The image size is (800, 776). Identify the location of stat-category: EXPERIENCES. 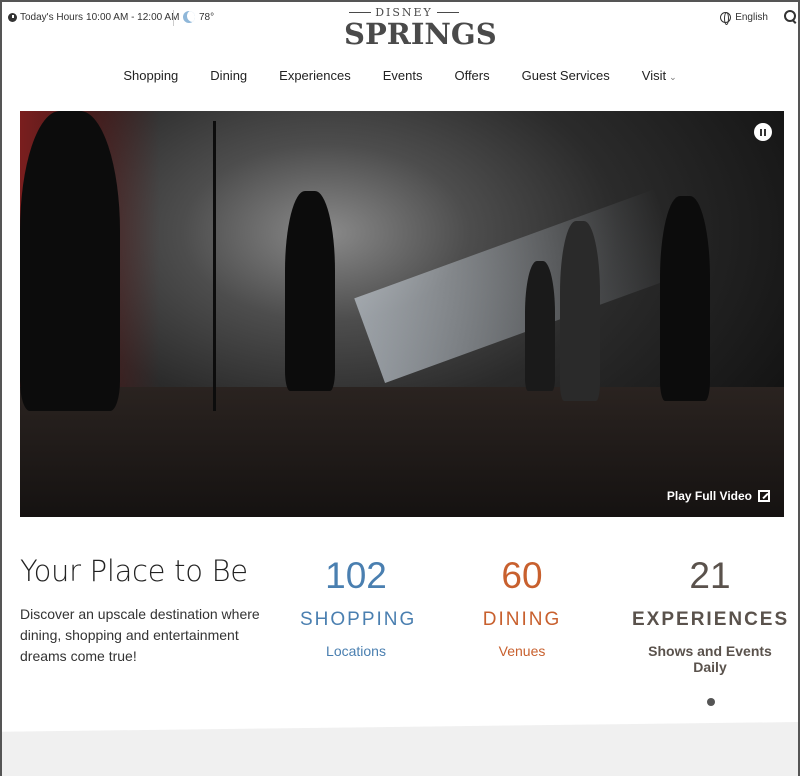
(711, 619).